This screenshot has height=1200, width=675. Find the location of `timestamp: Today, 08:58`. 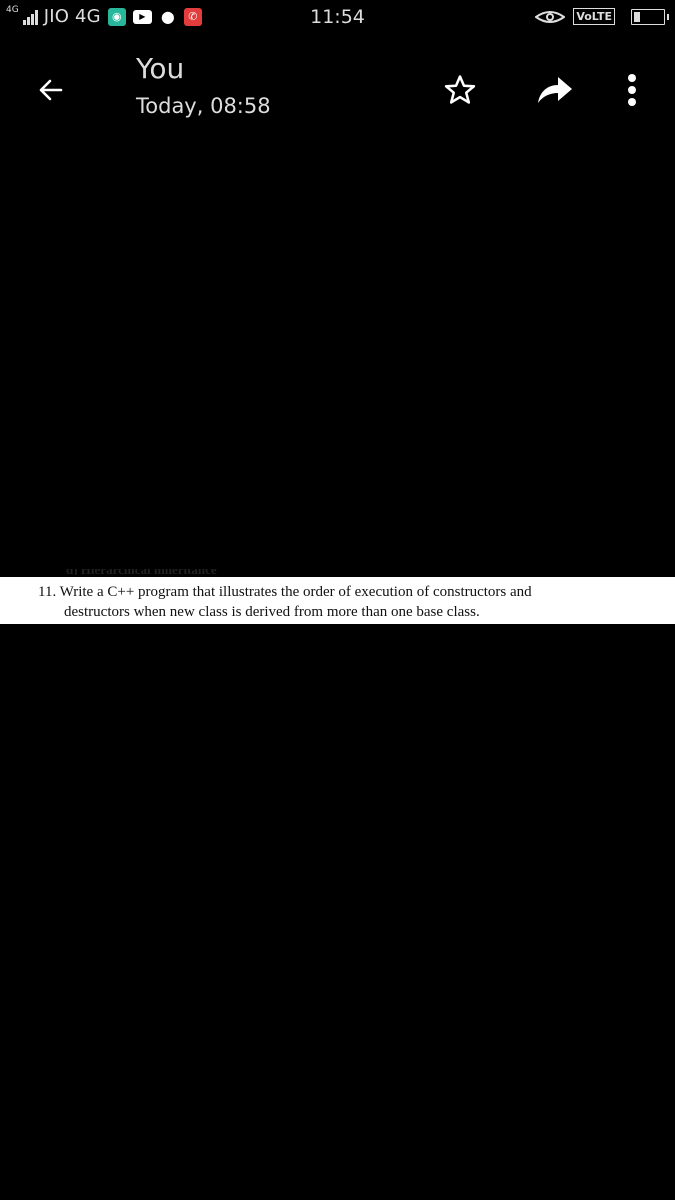

timestamp: Today, 08:58 is located at coordinates (203, 106).